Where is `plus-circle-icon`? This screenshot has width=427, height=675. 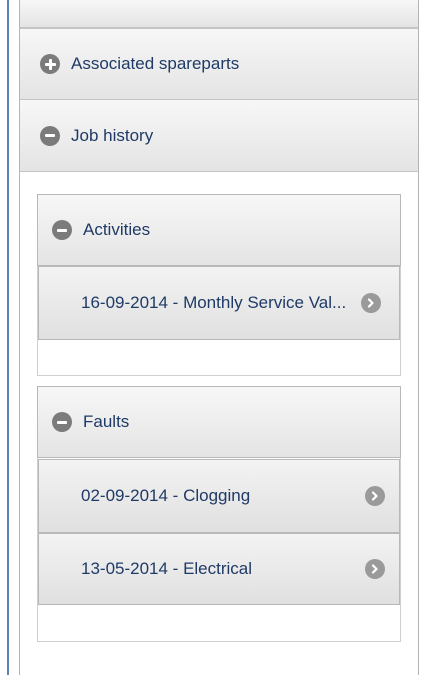 plus-circle-icon is located at coordinates (50, 64).